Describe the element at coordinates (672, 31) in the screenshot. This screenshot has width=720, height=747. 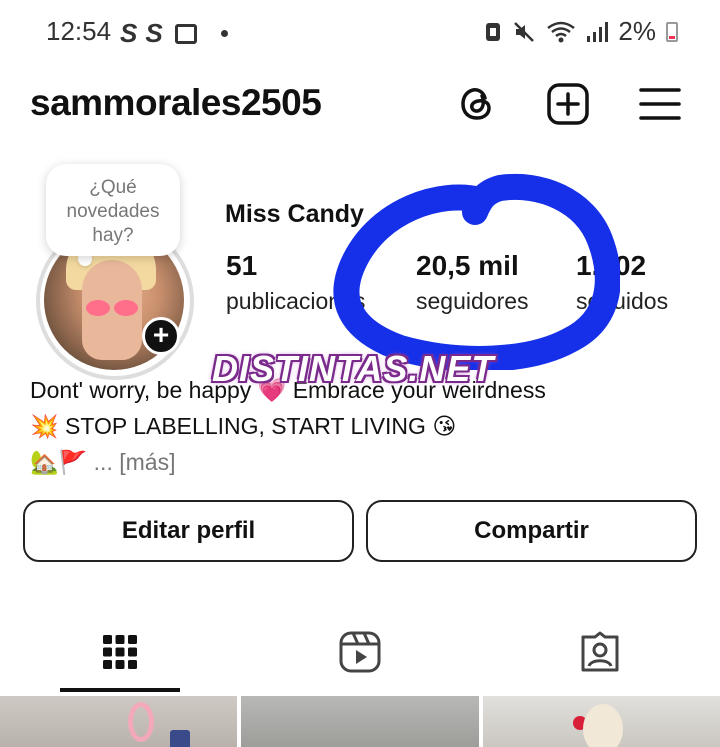
I see `battery-icon` at that location.